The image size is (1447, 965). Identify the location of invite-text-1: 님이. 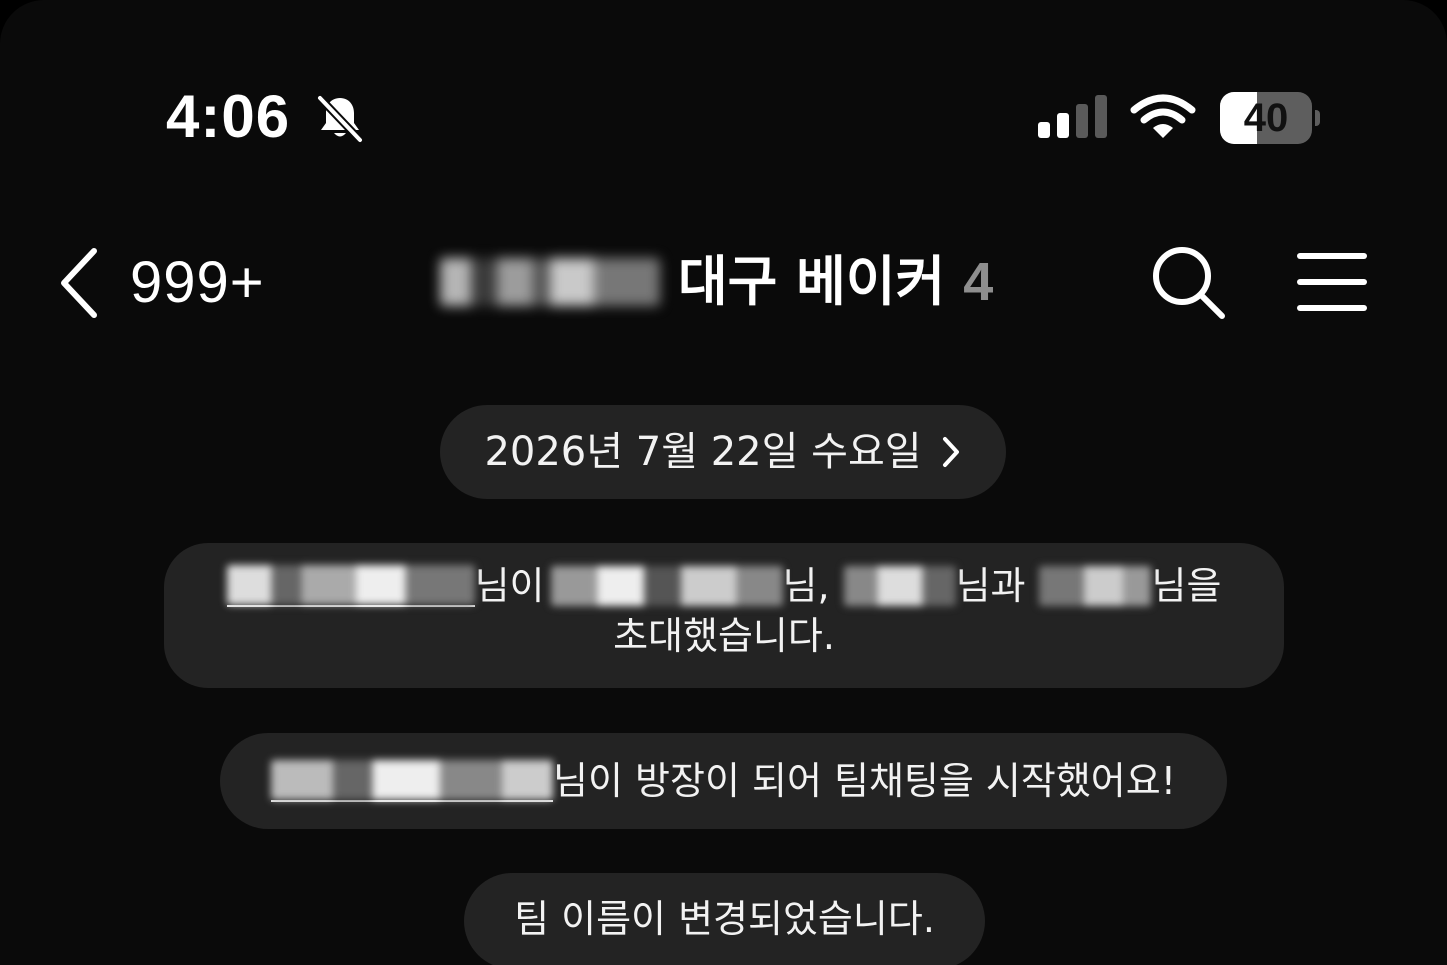
(509, 586).